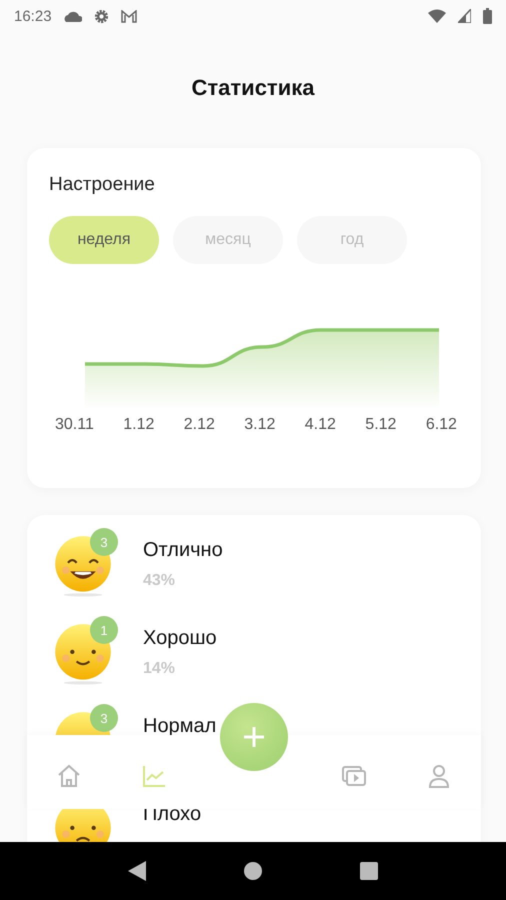 Image resolution: width=506 pixels, height=900 pixels. What do you see at coordinates (441, 425) in the screenshot?
I see `axis-label: 6.12` at bounding box center [441, 425].